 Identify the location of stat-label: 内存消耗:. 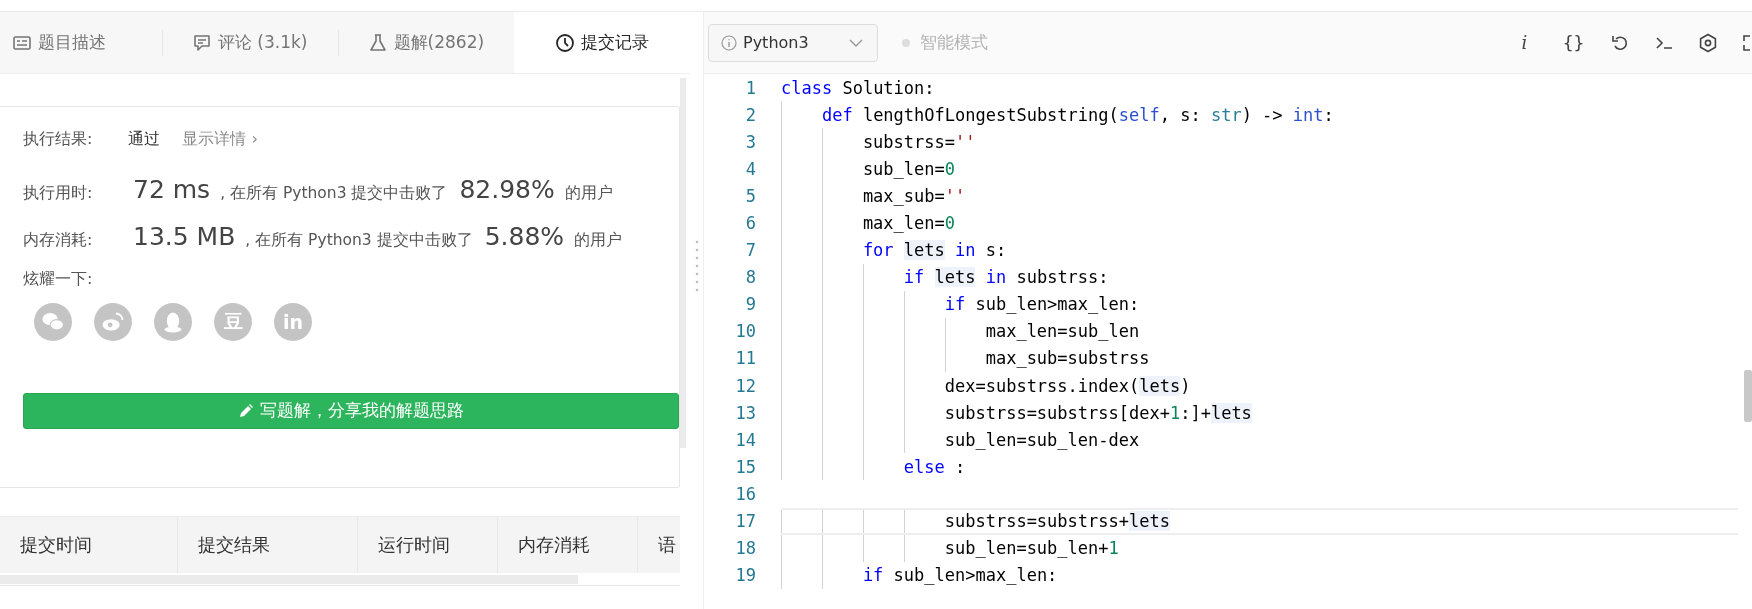
(58, 240).